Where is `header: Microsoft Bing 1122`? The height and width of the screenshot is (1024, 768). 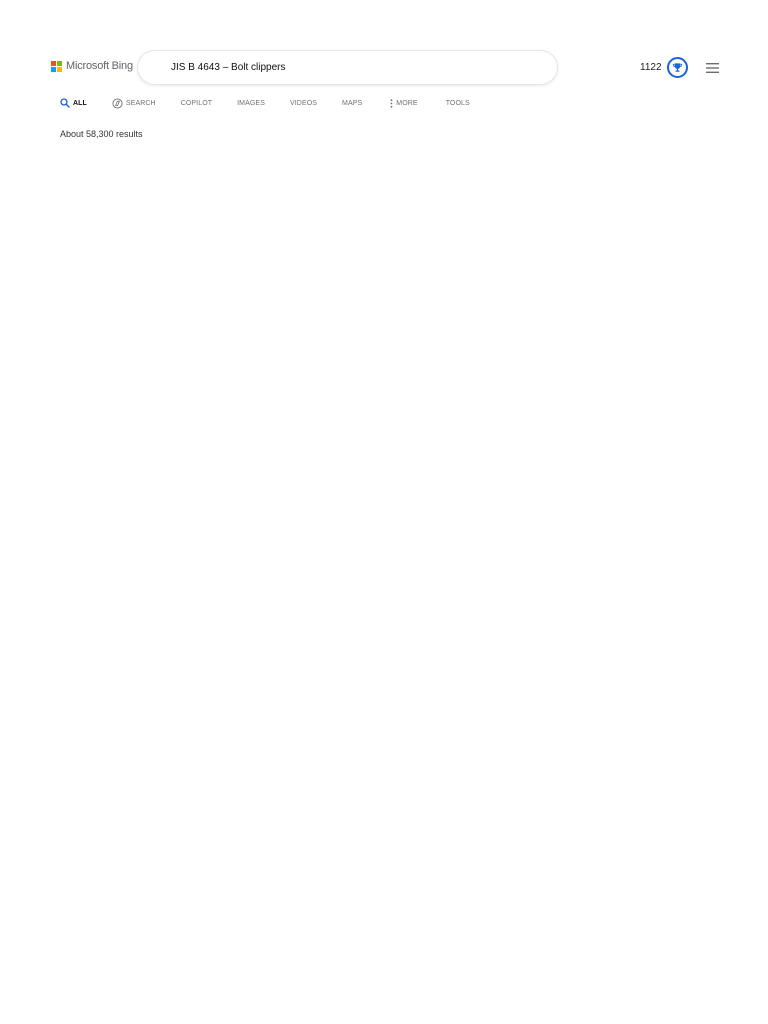 header: Microsoft Bing 1122 is located at coordinates (384, 68).